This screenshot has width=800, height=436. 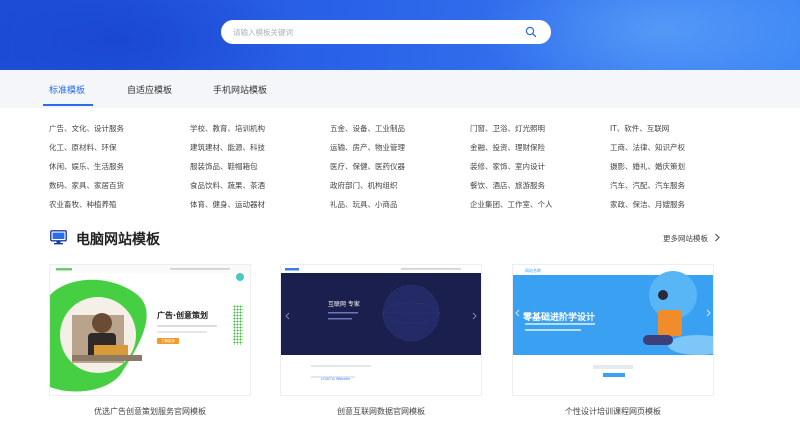 What do you see at coordinates (364, 185) in the screenshot?
I see `category-link: 政府部门、机构组织` at bounding box center [364, 185].